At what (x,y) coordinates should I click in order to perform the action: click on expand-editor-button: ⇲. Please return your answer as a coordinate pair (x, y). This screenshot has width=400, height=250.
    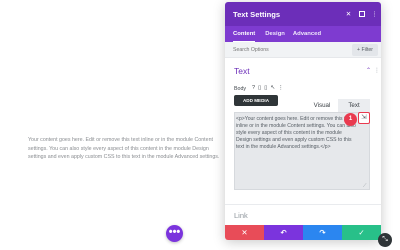
    Looking at the image, I should click on (364, 118).